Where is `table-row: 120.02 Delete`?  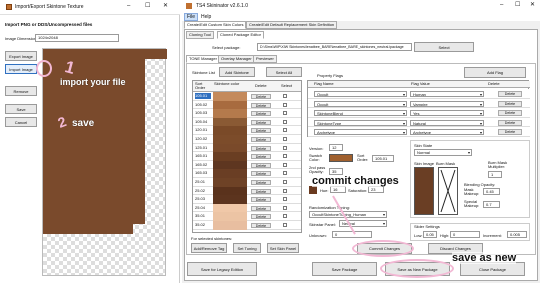
table-row: 120.02 Delete is located at coordinates (247, 139).